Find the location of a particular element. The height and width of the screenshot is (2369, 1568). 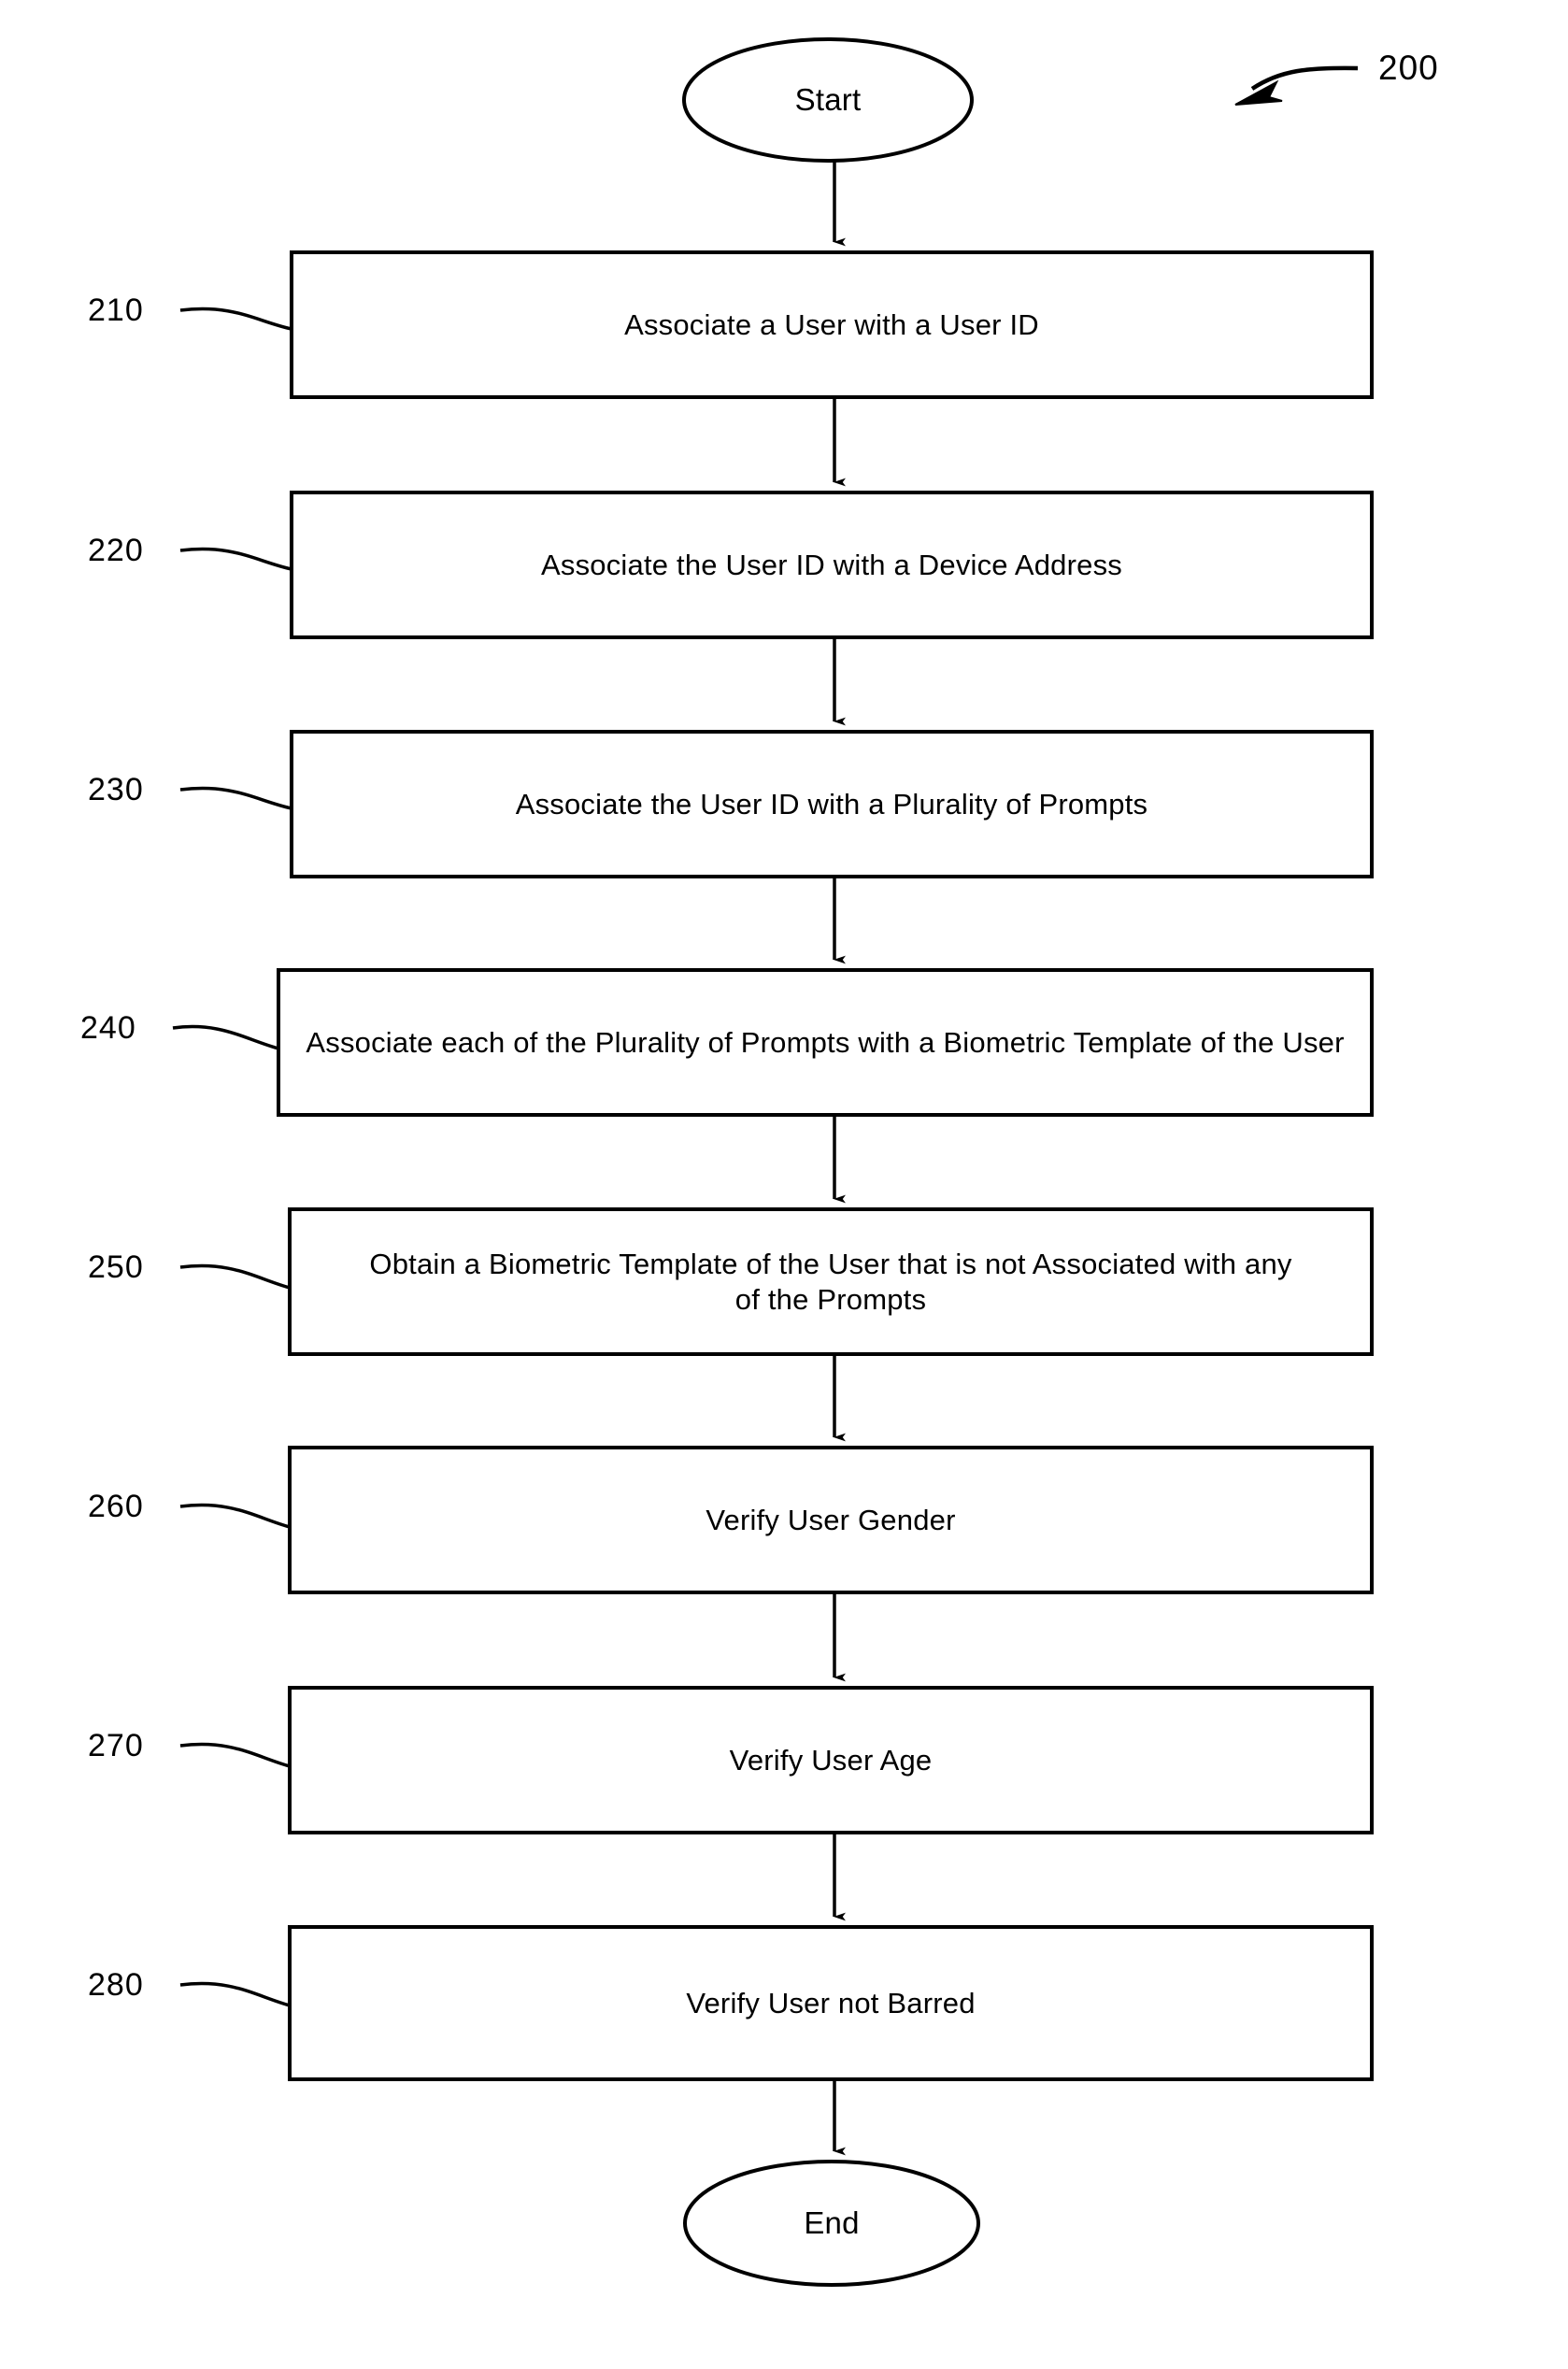

end-terminal-shape is located at coordinates (831, 2223).